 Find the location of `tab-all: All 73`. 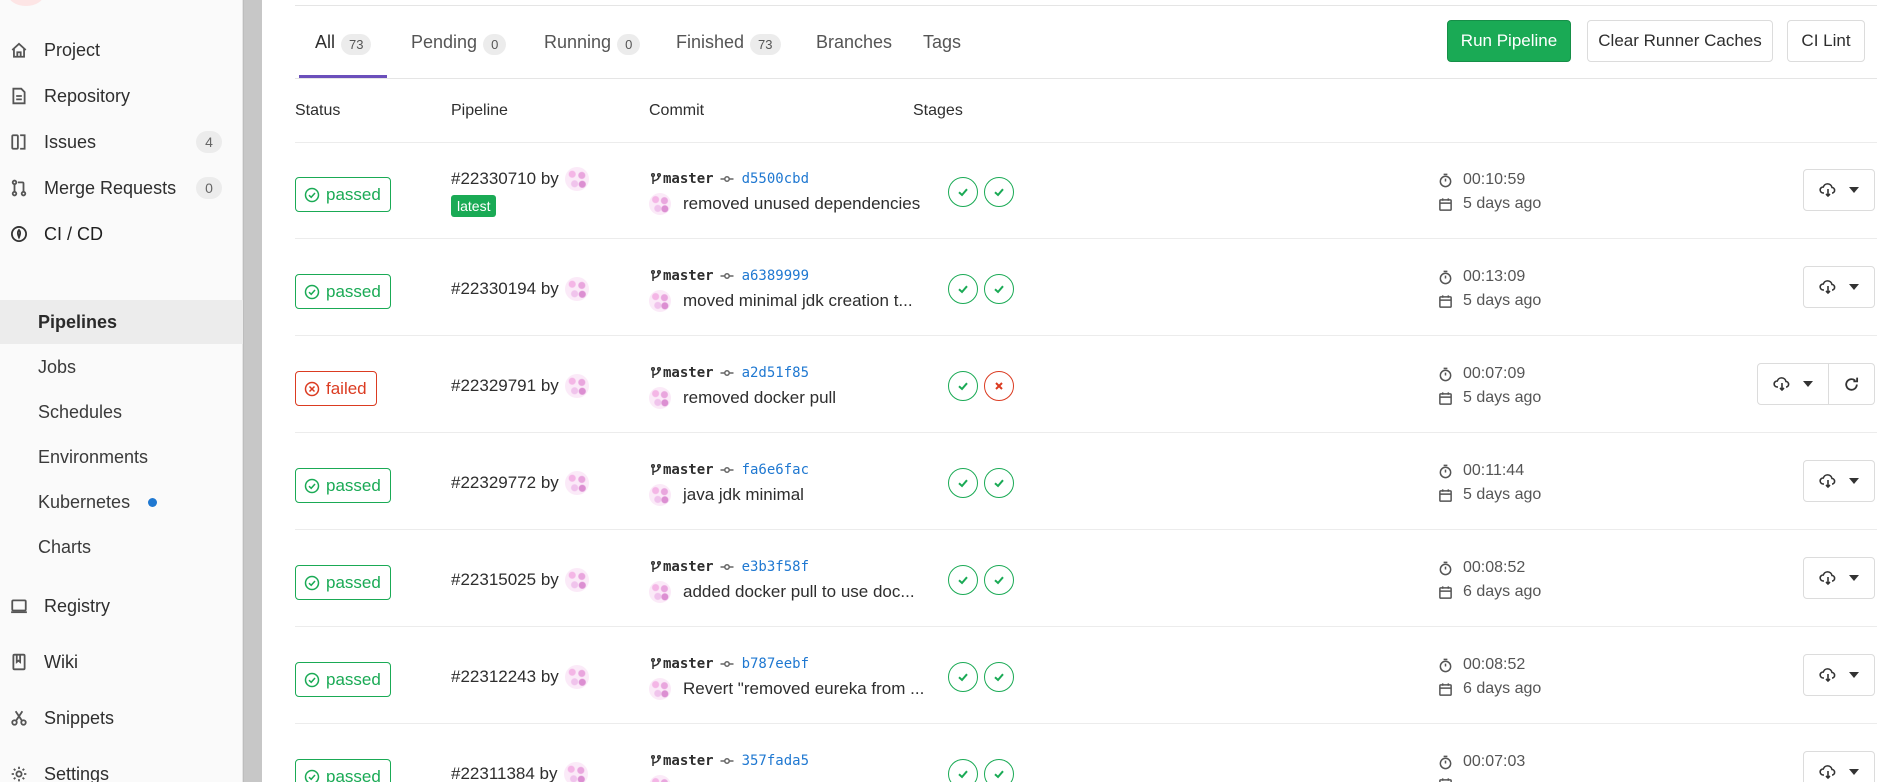

tab-all: All 73 is located at coordinates (343, 55).